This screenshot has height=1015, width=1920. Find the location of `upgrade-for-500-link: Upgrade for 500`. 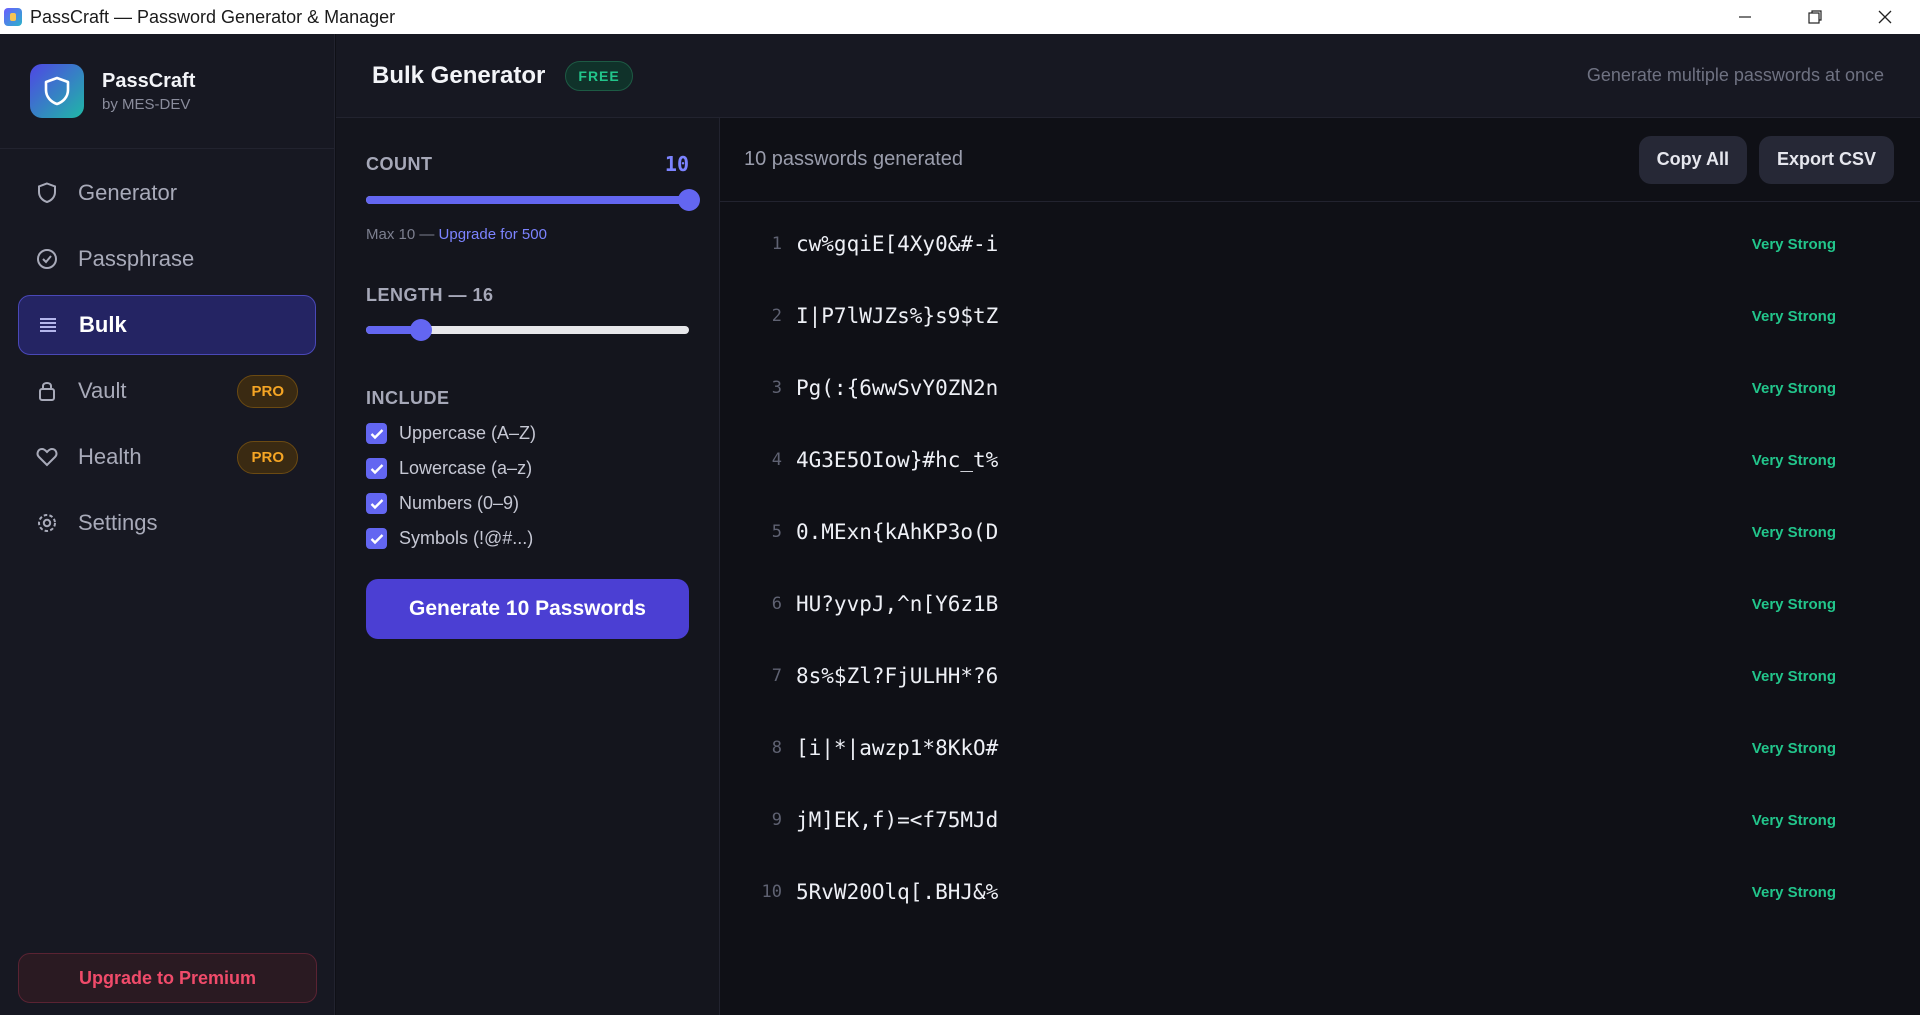

upgrade-for-500-link: Upgrade for 500 is located at coordinates (493, 234).